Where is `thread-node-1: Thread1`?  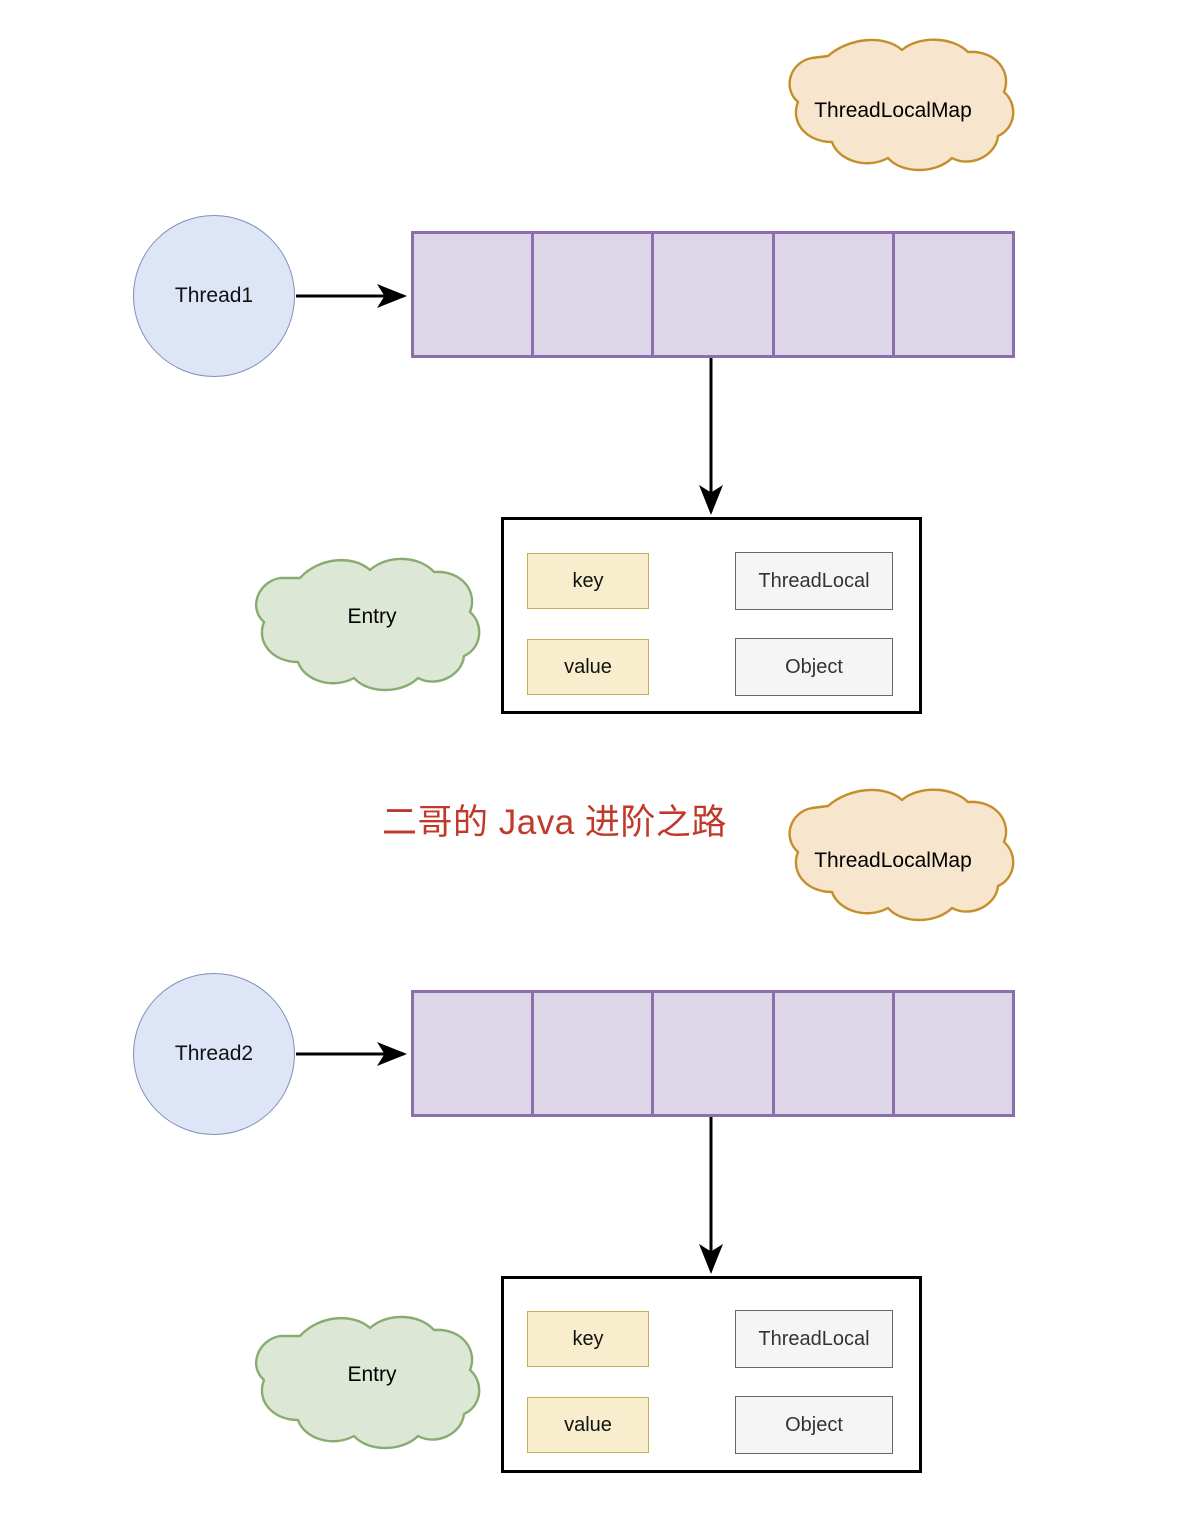
thread-node-1: Thread1 is located at coordinates (214, 296).